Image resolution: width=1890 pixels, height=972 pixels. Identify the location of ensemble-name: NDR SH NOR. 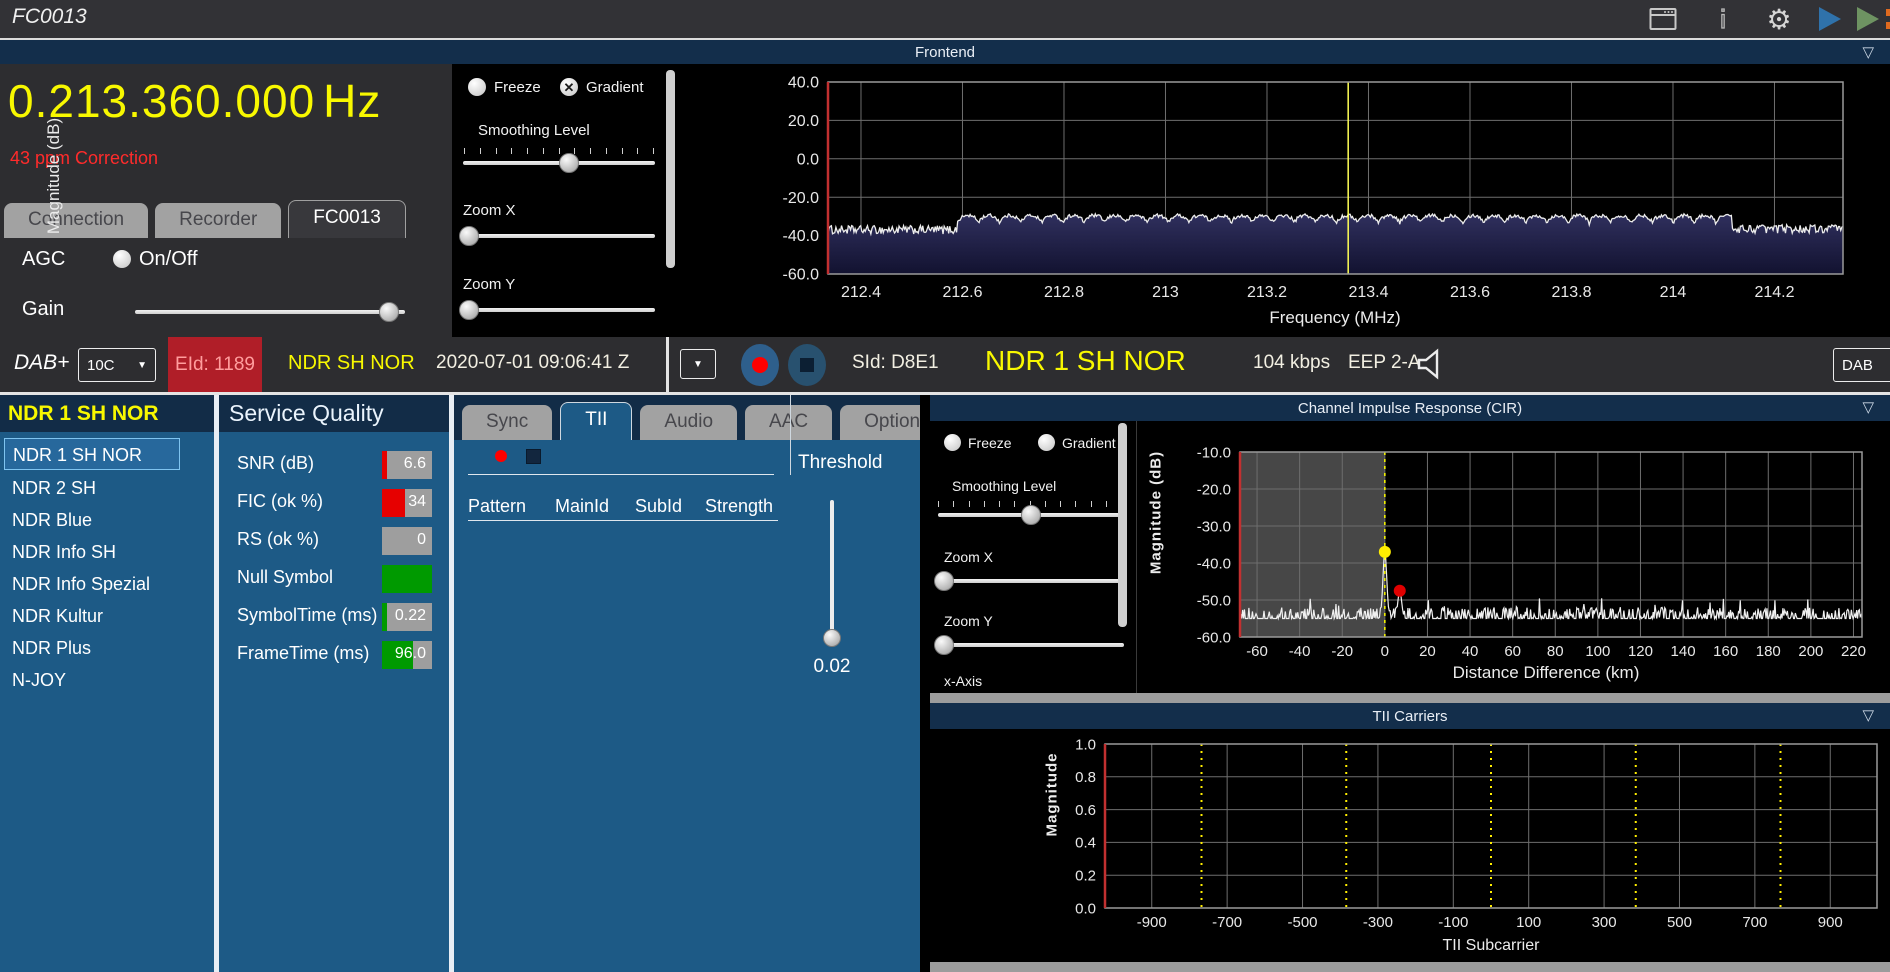
(351, 363).